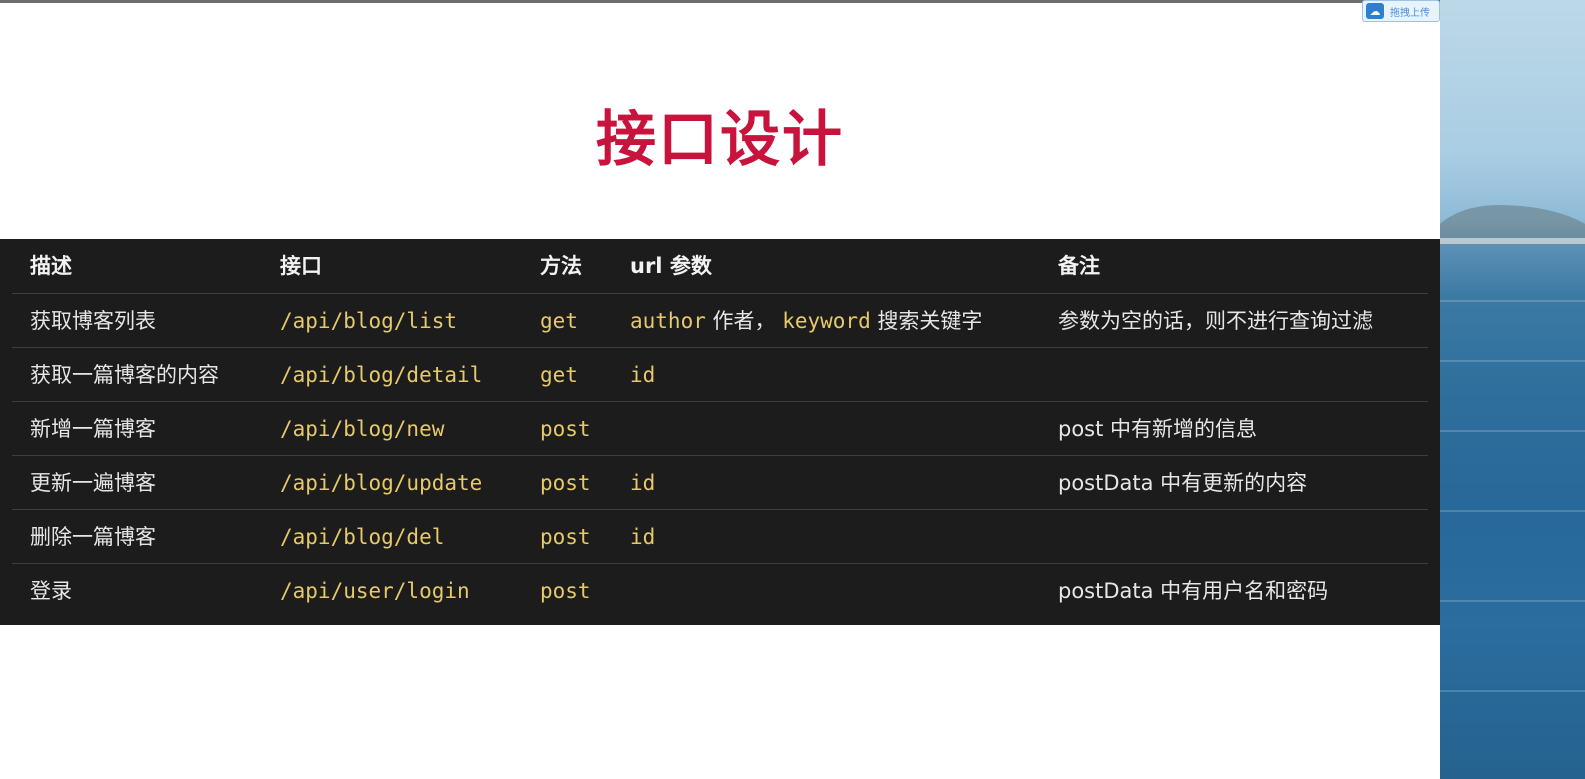 This screenshot has width=1585, height=779. Describe the element at coordinates (362, 537) in the screenshot. I see `row-api: /api/blog/del` at that location.